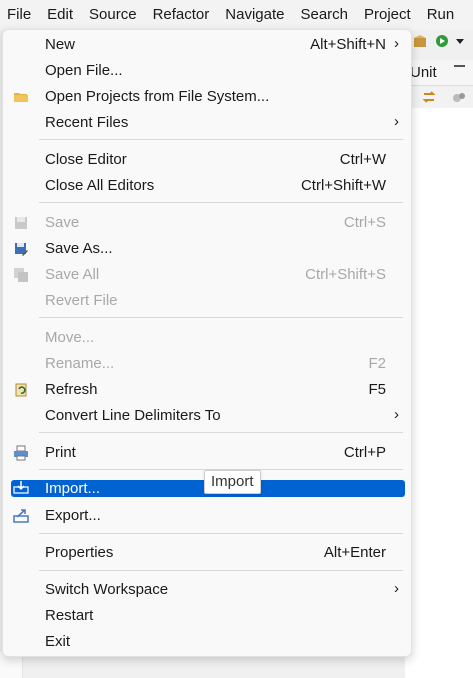 This screenshot has width=473, height=678. I want to click on menu-item-label: Revert File, so click(81, 300).